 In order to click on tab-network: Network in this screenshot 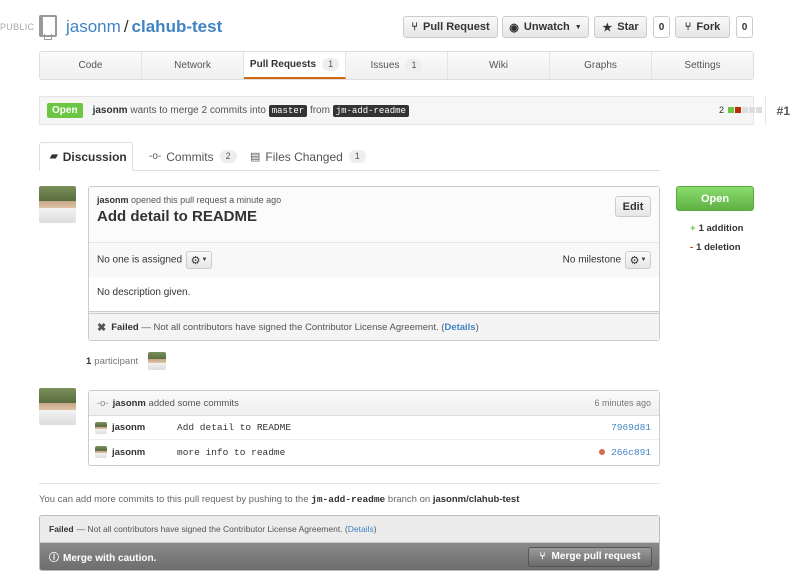, I will do `click(193, 65)`.